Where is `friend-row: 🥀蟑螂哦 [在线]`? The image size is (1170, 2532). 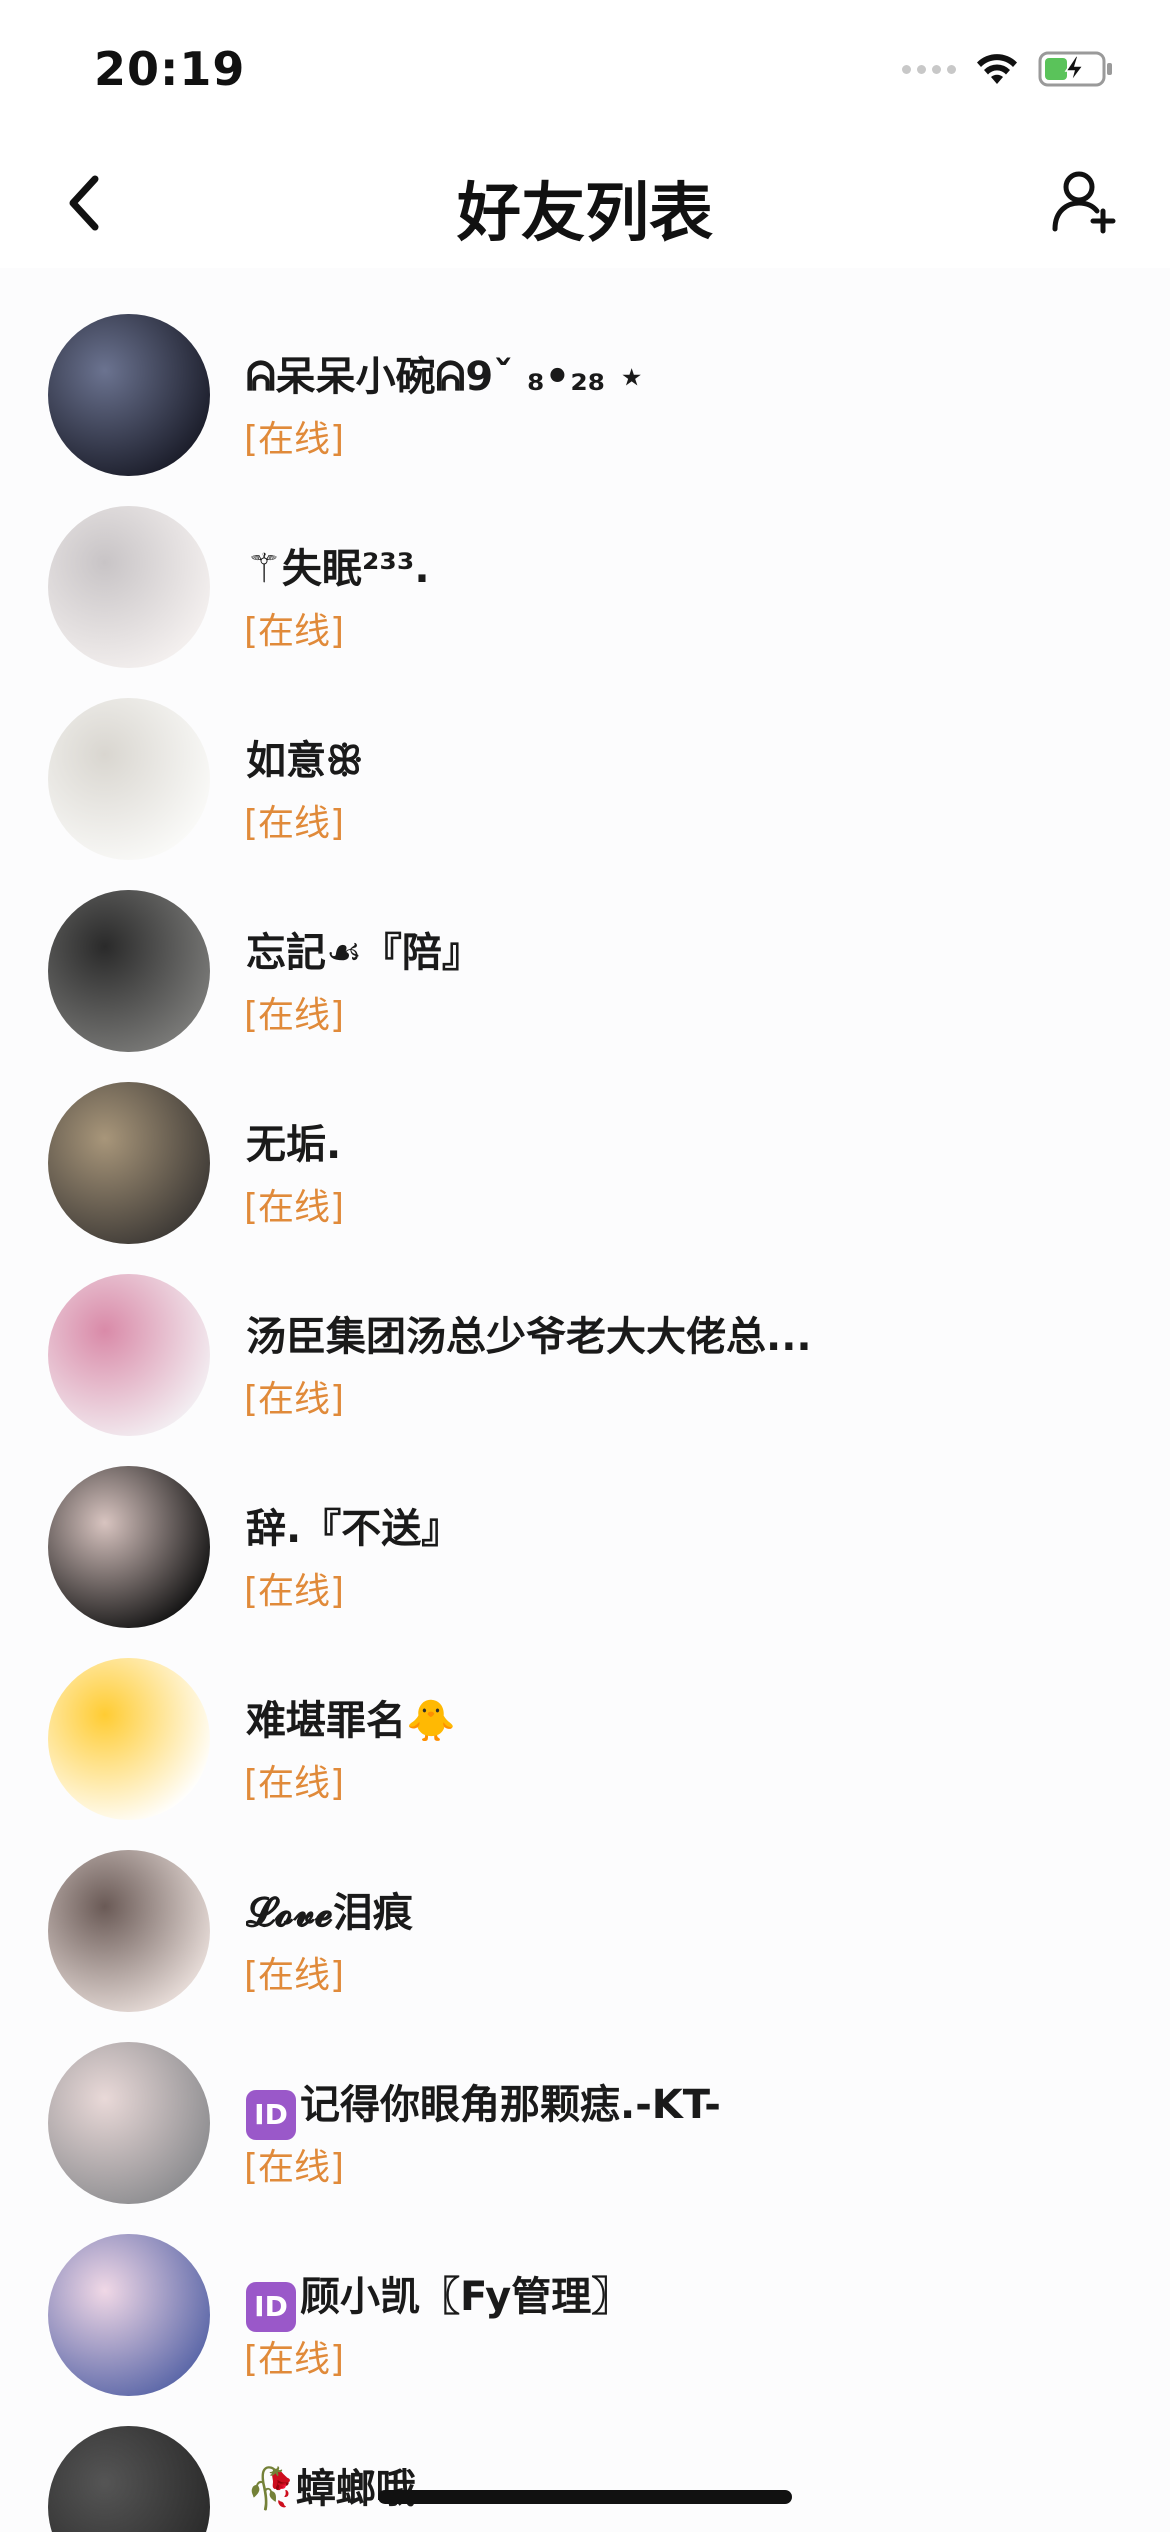
friend-row: 🥀蟑螂哦 [在线] is located at coordinates (585, 2472).